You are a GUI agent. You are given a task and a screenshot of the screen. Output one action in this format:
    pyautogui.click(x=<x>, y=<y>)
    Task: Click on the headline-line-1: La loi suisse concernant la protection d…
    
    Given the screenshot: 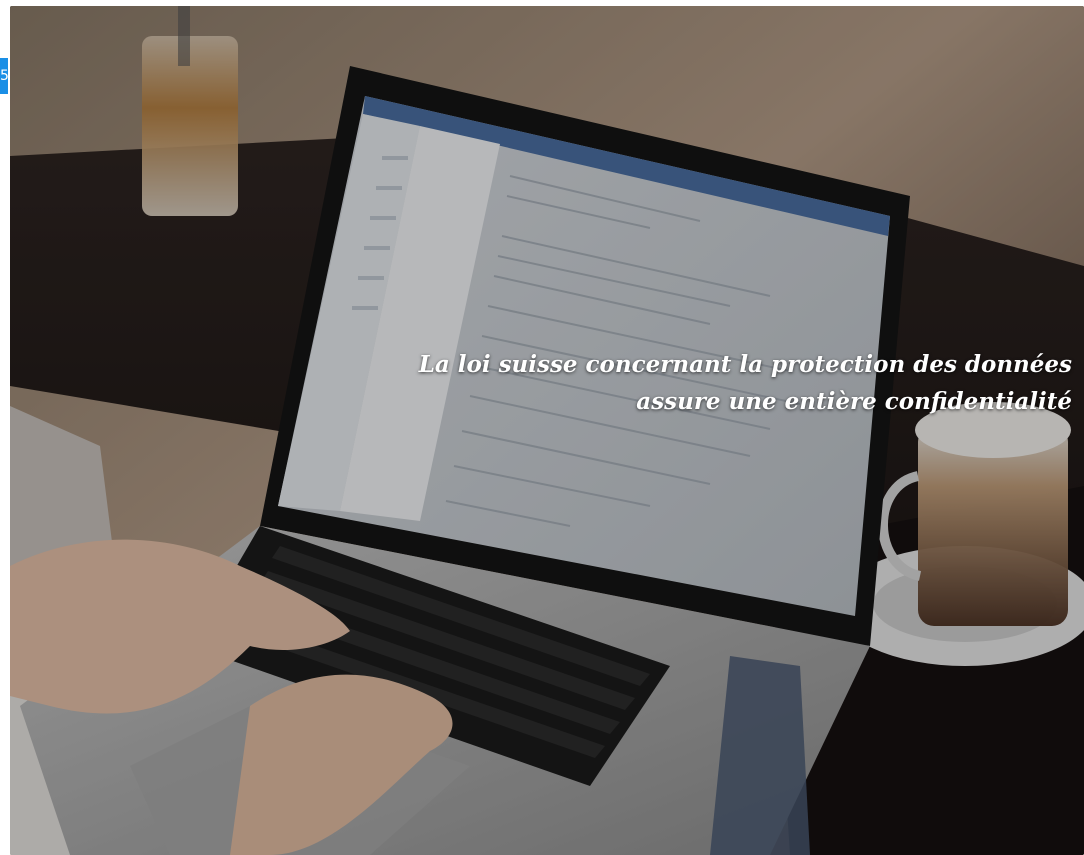 What is the action you would take?
    pyautogui.click(x=745, y=364)
    